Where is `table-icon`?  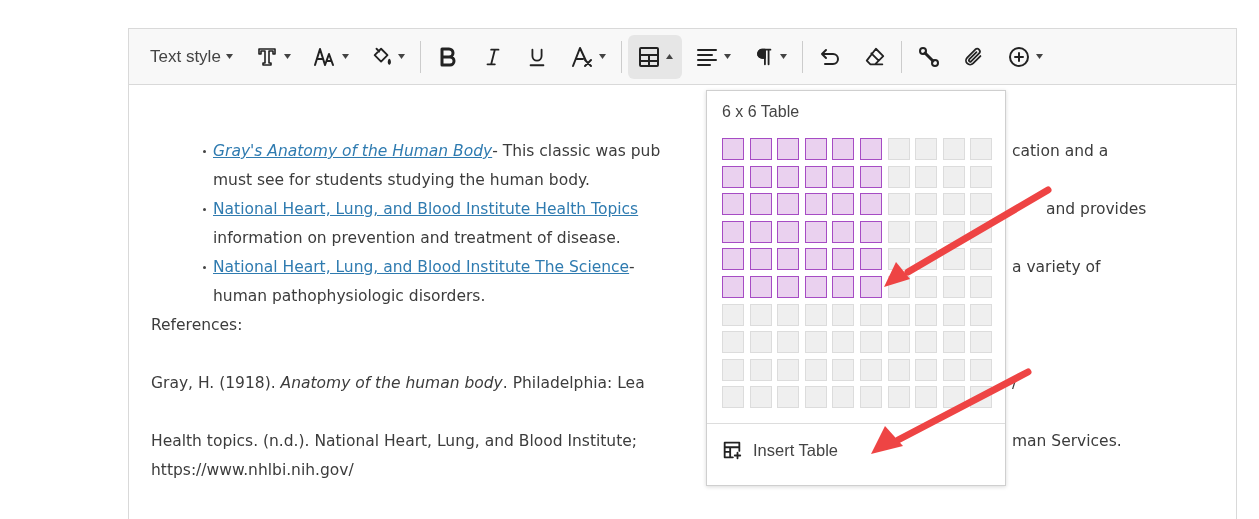 table-icon is located at coordinates (648, 56).